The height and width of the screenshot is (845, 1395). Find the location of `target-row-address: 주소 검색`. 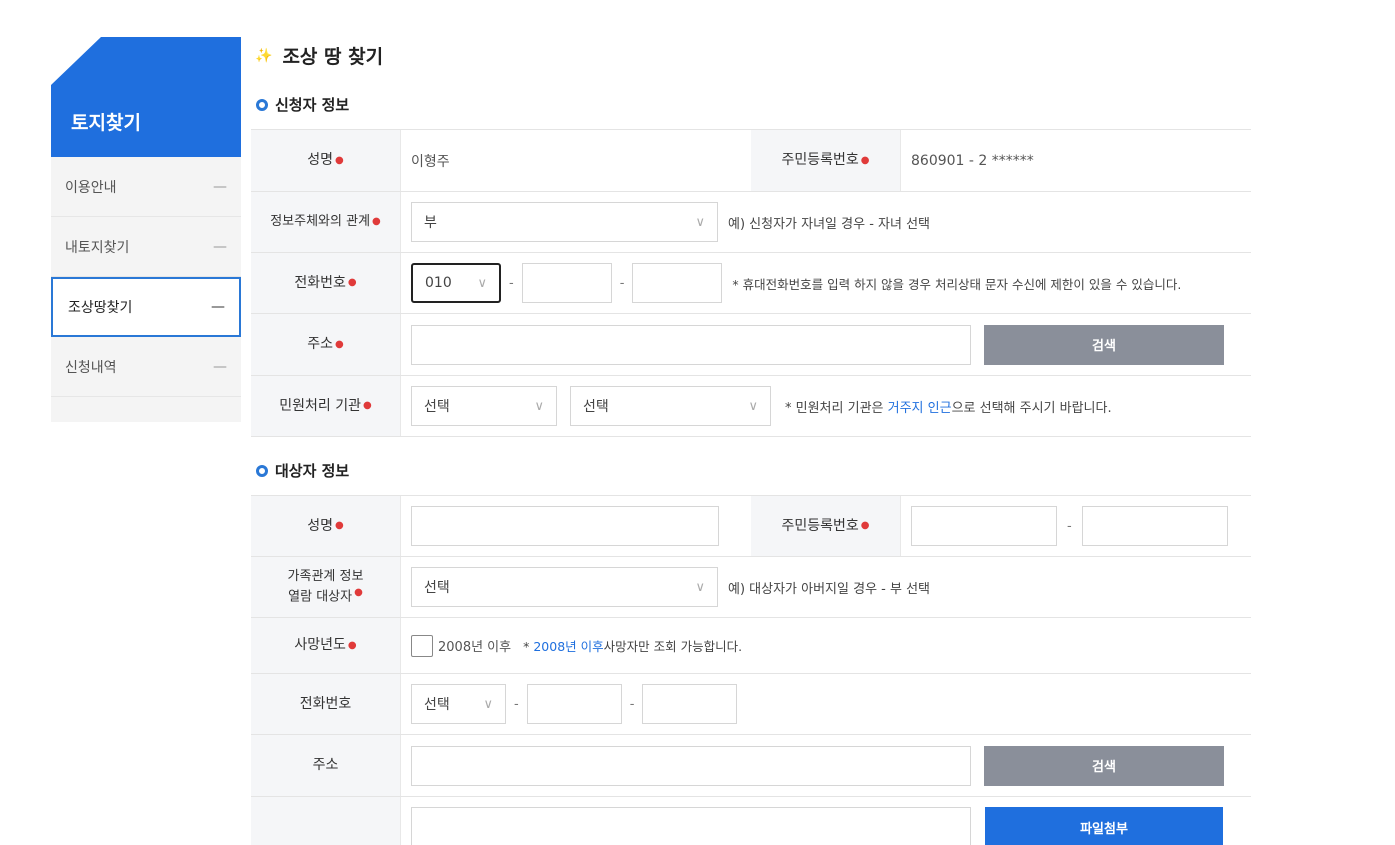

target-row-address: 주소 검색 is located at coordinates (751, 766).